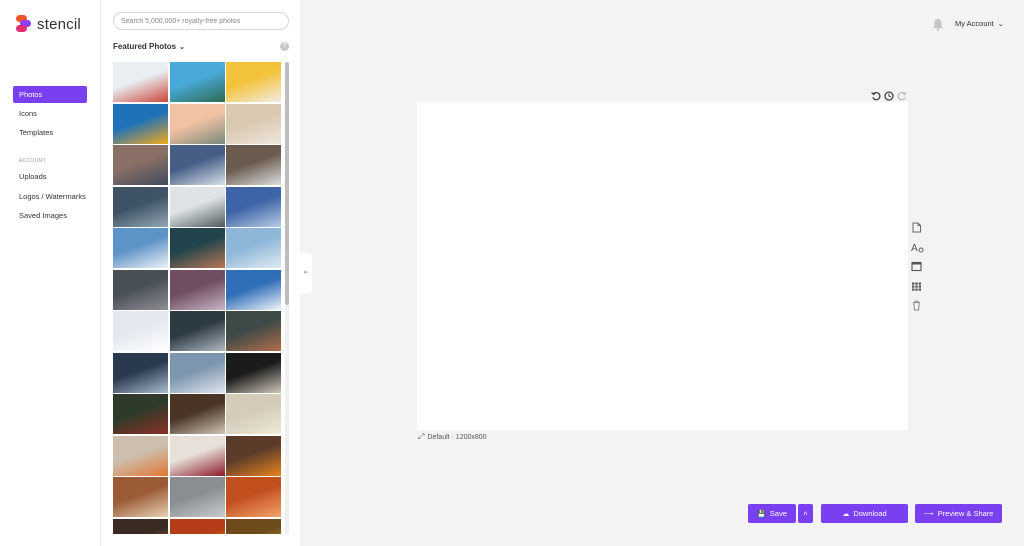  I want to click on stencil-logo-icon, so click(24, 24).